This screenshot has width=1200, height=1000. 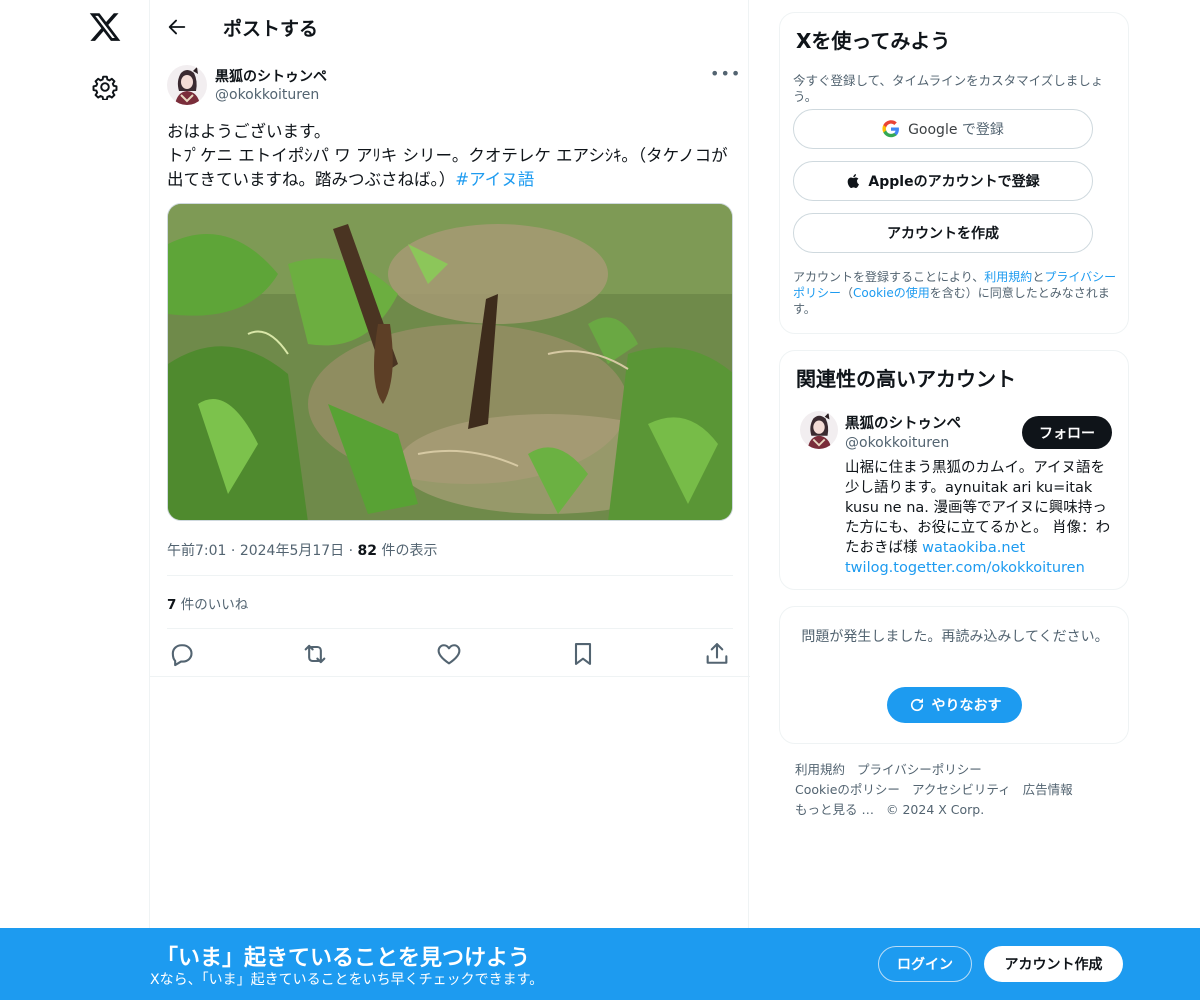 I want to click on views-count: 82, so click(x=367, y=551).